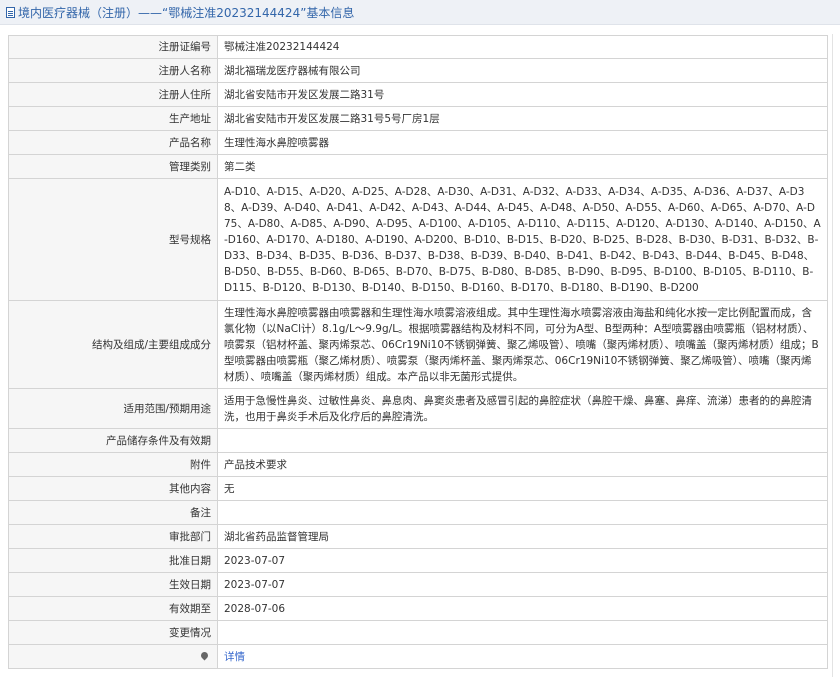 This screenshot has width=840, height=677. I want to click on detail-cell: 详情, so click(522, 656).